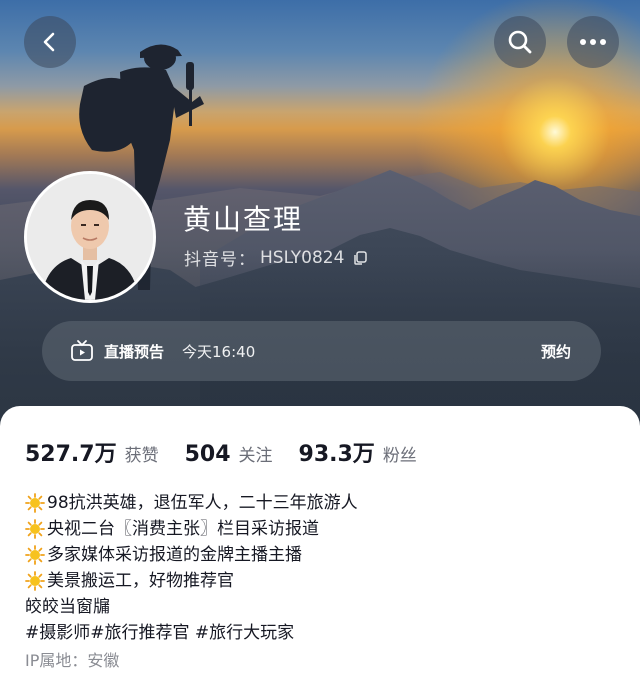 This screenshot has height=674, width=640. I want to click on douyin-id: 抖音号： HSLY0824, so click(276, 257).